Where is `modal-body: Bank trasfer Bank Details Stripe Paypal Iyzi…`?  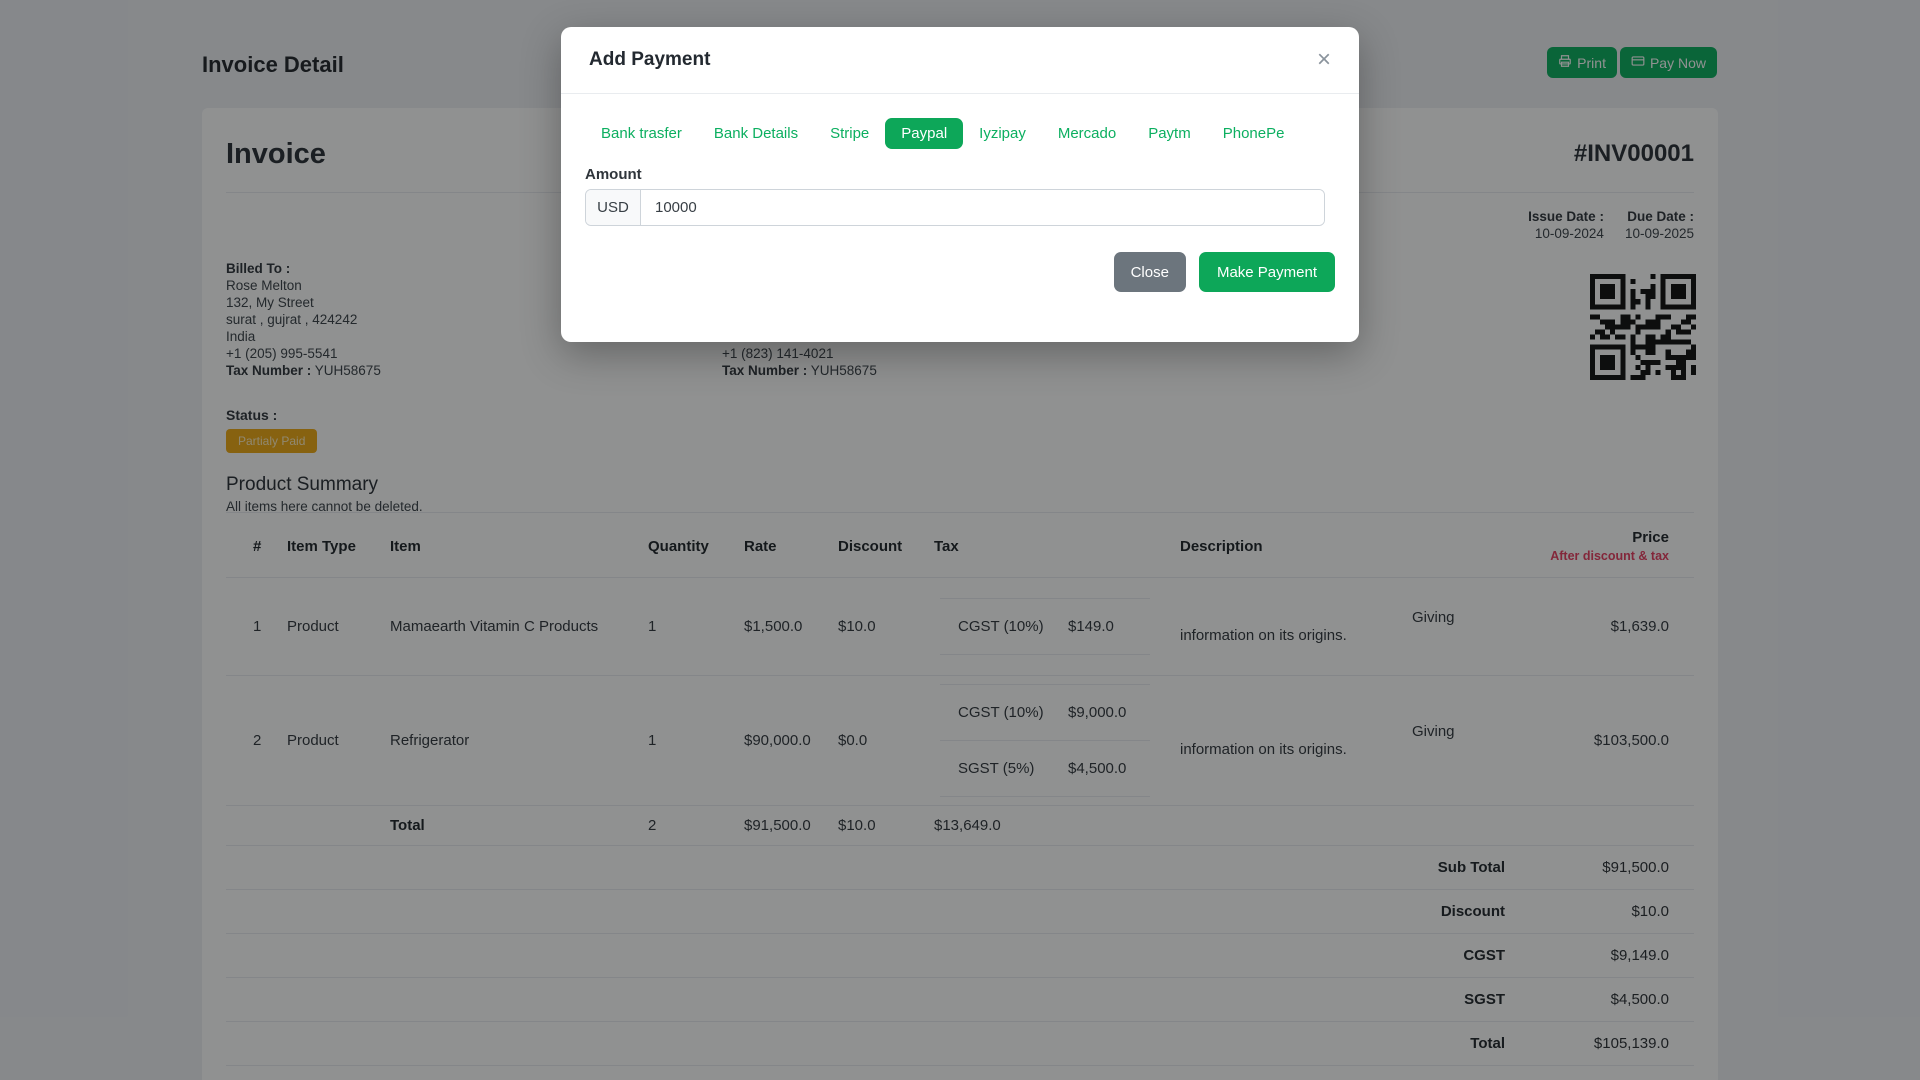
modal-body: Bank trasfer Bank Details Stripe Paypal Iyzi… is located at coordinates (960, 160).